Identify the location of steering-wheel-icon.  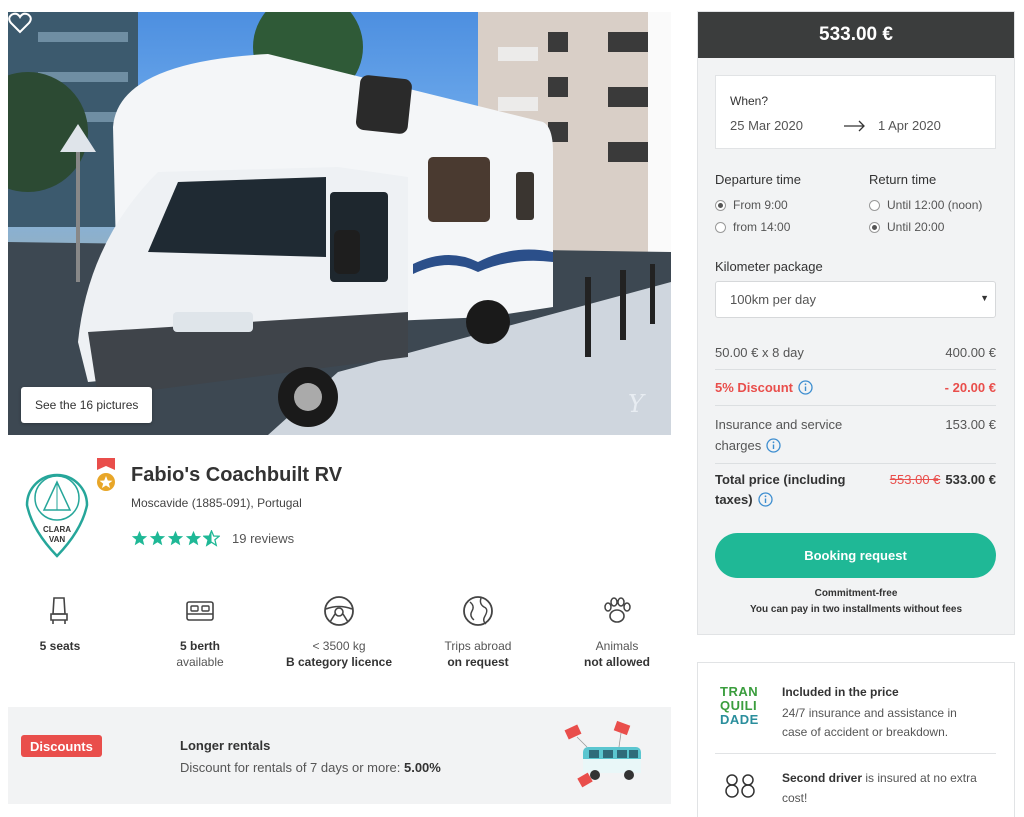
(339, 611).